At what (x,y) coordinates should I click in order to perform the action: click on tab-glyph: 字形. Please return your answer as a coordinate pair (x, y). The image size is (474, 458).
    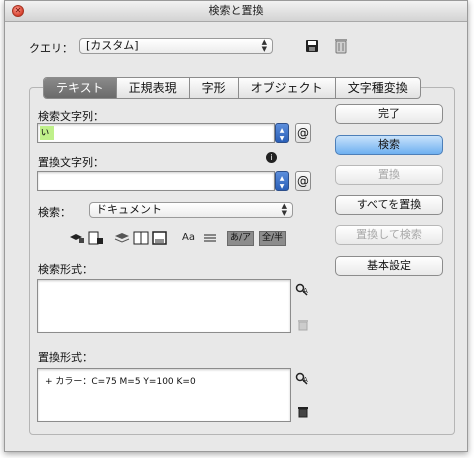
    Looking at the image, I should click on (214, 88).